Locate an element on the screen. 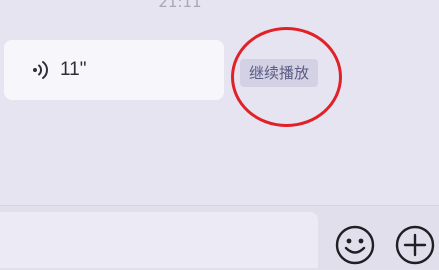 The width and height of the screenshot is (439, 270). plus-circle-icon is located at coordinates (415, 245).